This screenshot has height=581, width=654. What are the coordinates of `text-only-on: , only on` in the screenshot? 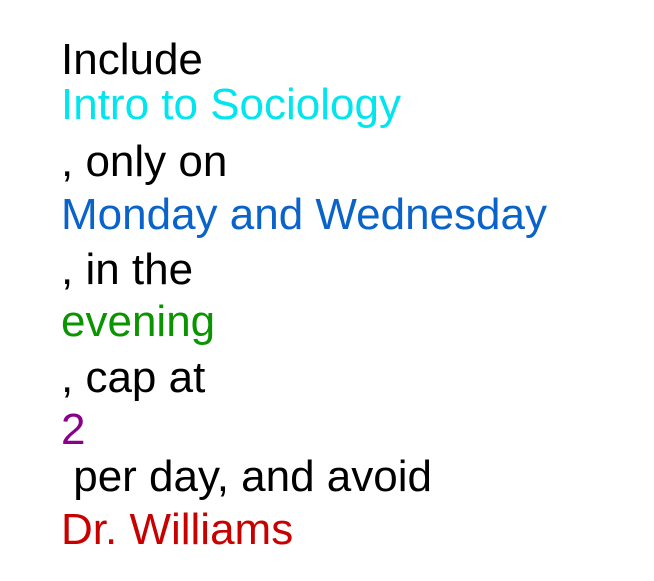 It's located at (144, 161).